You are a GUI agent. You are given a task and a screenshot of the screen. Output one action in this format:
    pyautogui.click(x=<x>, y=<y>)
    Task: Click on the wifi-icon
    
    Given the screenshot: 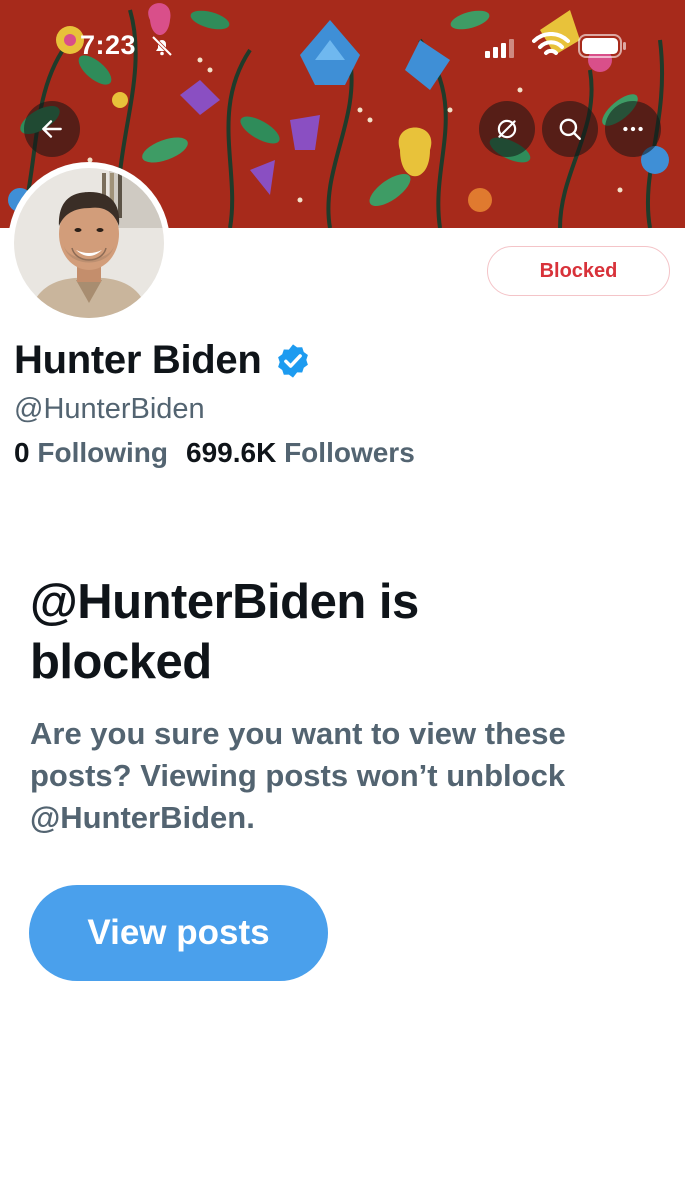 What is the action you would take?
    pyautogui.click(x=551, y=43)
    